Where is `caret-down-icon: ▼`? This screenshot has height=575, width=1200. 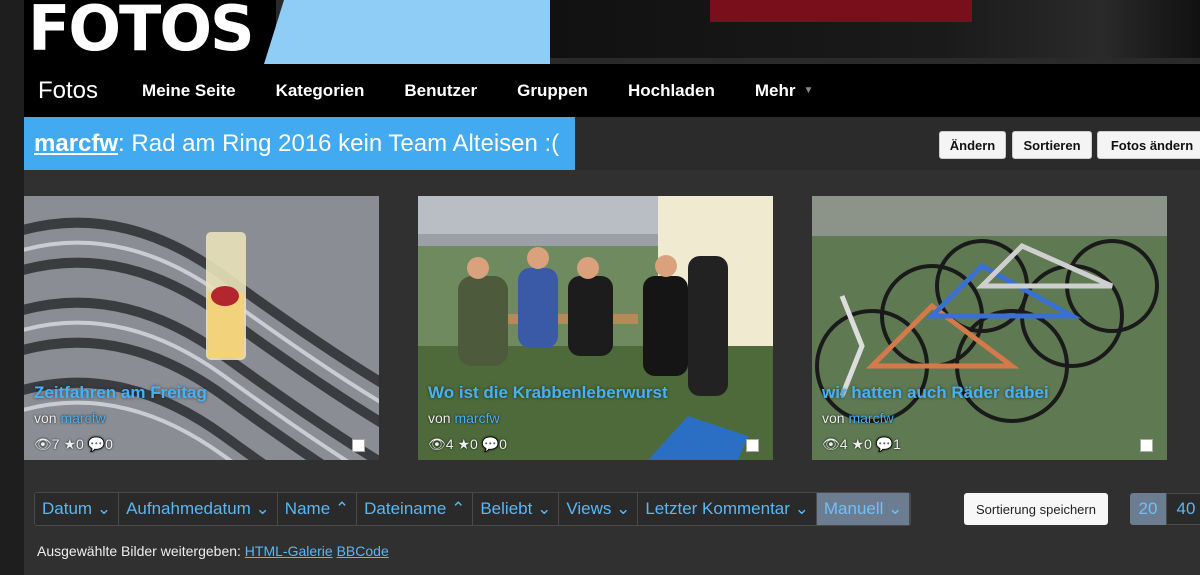 caret-down-icon: ▼ is located at coordinates (808, 90).